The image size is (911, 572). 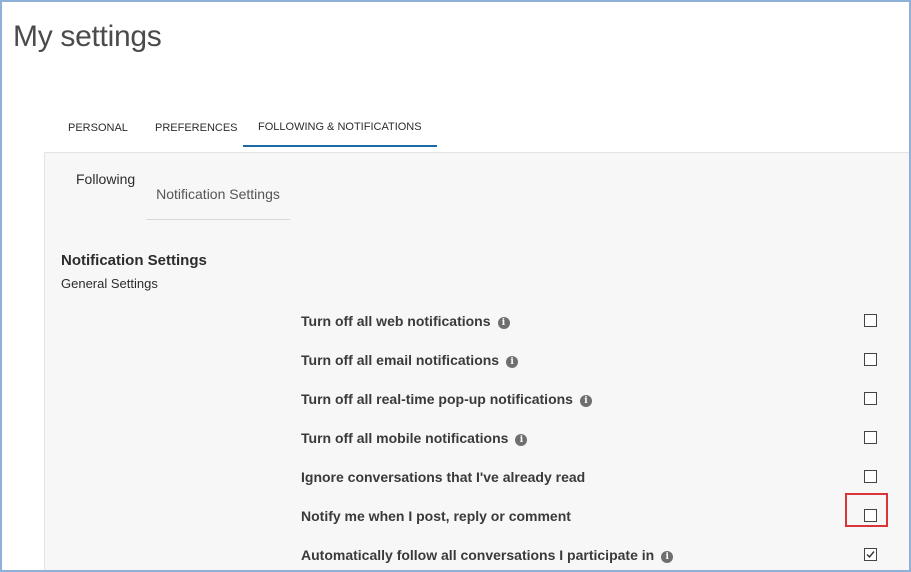 I want to click on setting-label: Turn off all web notifications i, so click(x=405, y=321).